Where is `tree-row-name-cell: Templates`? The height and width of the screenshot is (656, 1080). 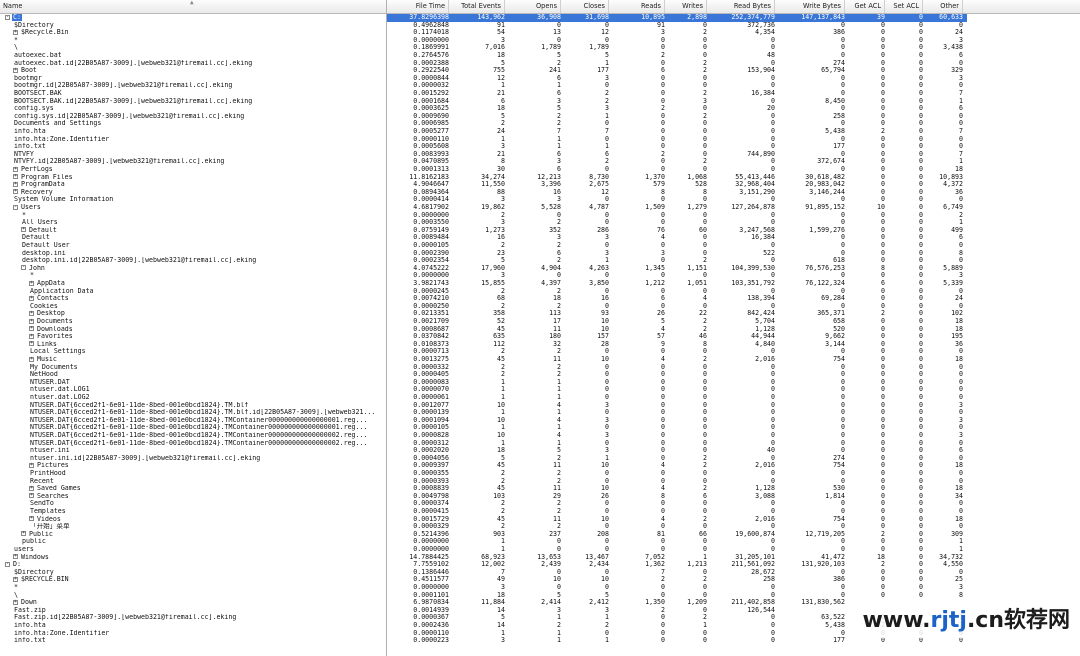 tree-row-name-cell: Templates is located at coordinates (222, 512).